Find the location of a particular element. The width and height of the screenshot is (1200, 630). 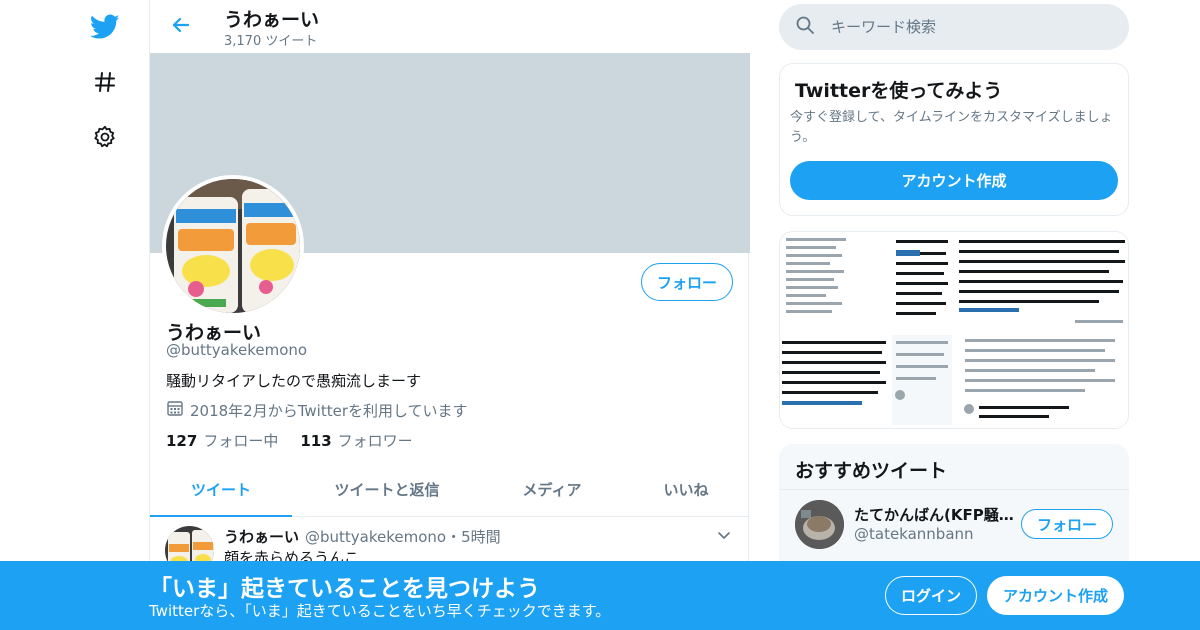

recommended-title: おすすめツイート is located at coordinates (871, 471).